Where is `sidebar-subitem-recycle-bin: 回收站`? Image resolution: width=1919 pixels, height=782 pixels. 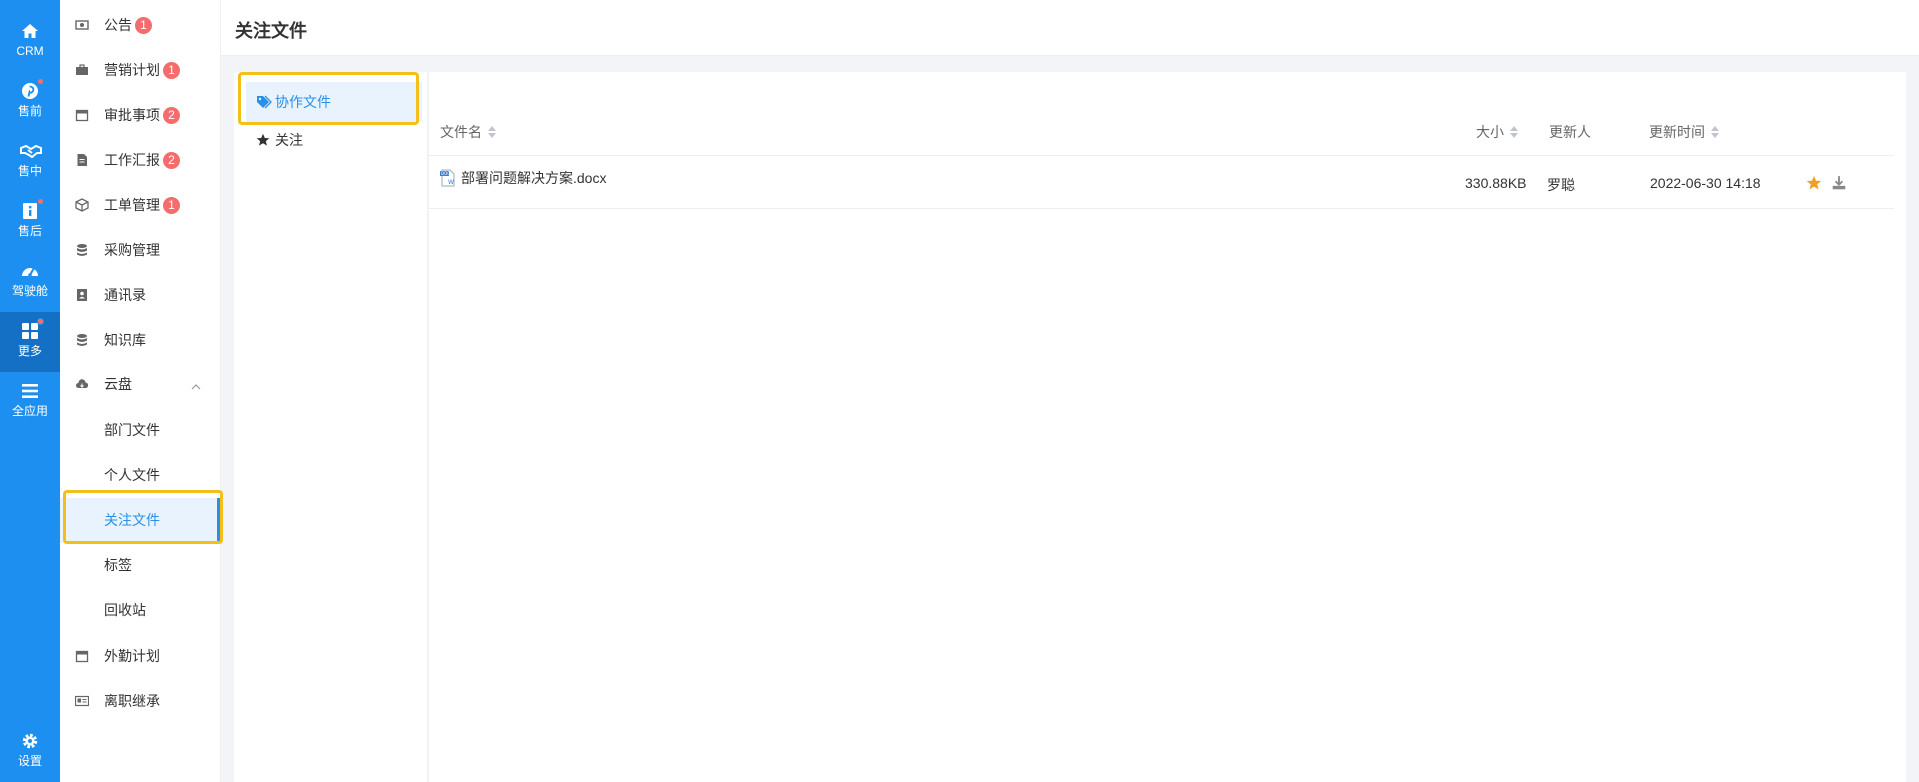 sidebar-subitem-recycle-bin: 回收站 is located at coordinates (140, 610).